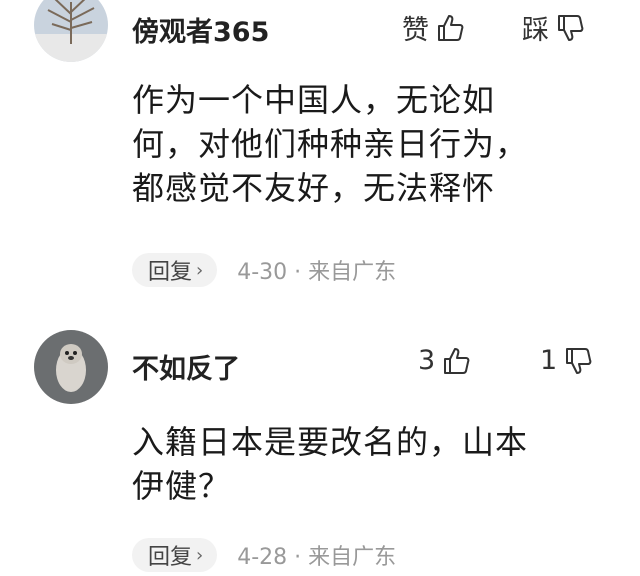 Image resolution: width=640 pixels, height=576 pixels. What do you see at coordinates (433, 27) in the screenshot?
I see `like-button: 赞` at bounding box center [433, 27].